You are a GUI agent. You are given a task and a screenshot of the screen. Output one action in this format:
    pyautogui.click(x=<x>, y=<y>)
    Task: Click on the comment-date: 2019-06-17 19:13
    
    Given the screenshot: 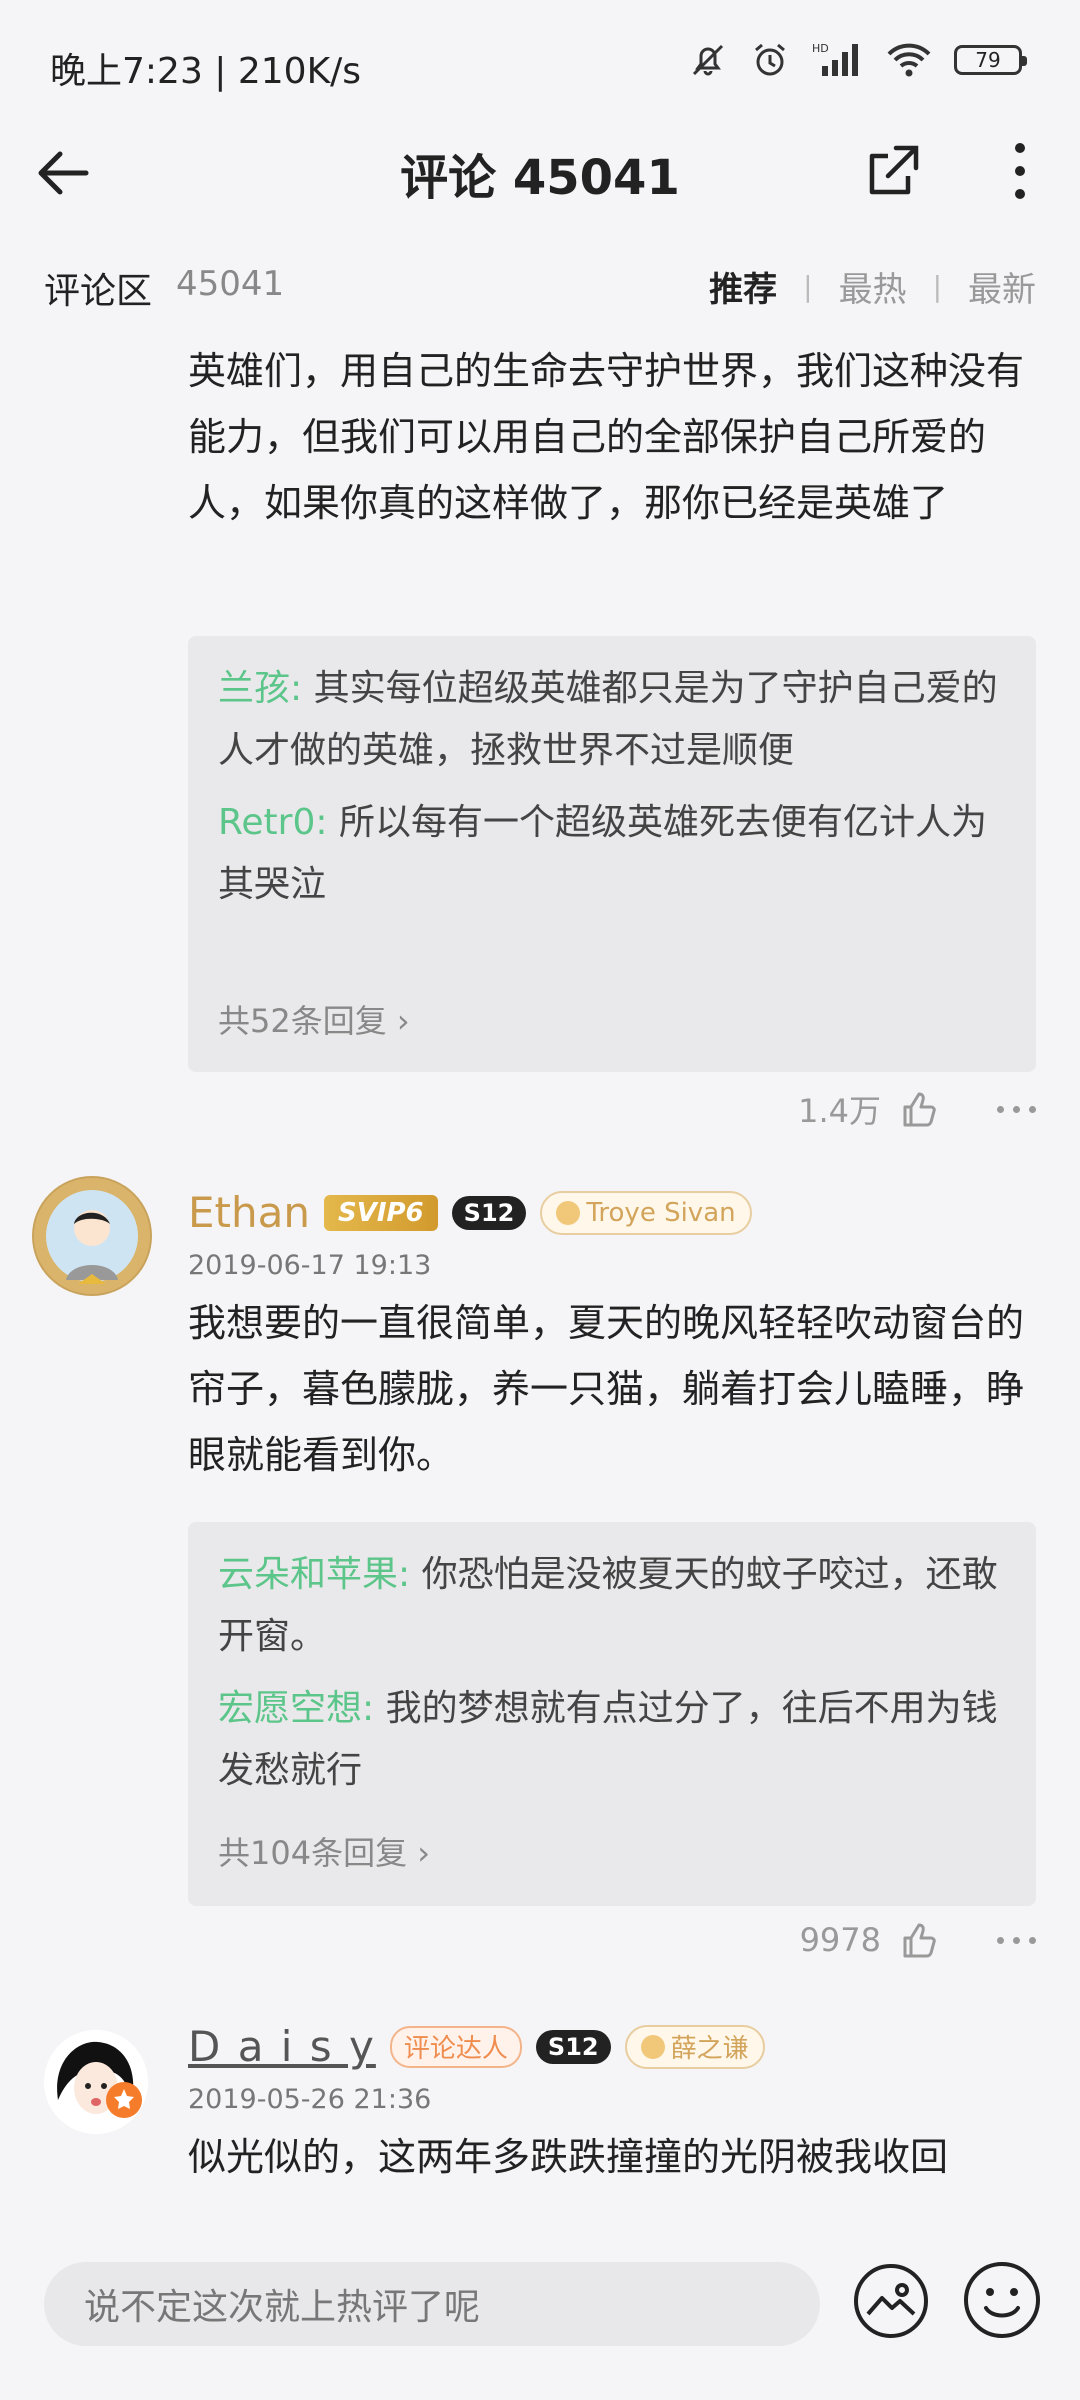 What is the action you would take?
    pyautogui.click(x=310, y=1265)
    